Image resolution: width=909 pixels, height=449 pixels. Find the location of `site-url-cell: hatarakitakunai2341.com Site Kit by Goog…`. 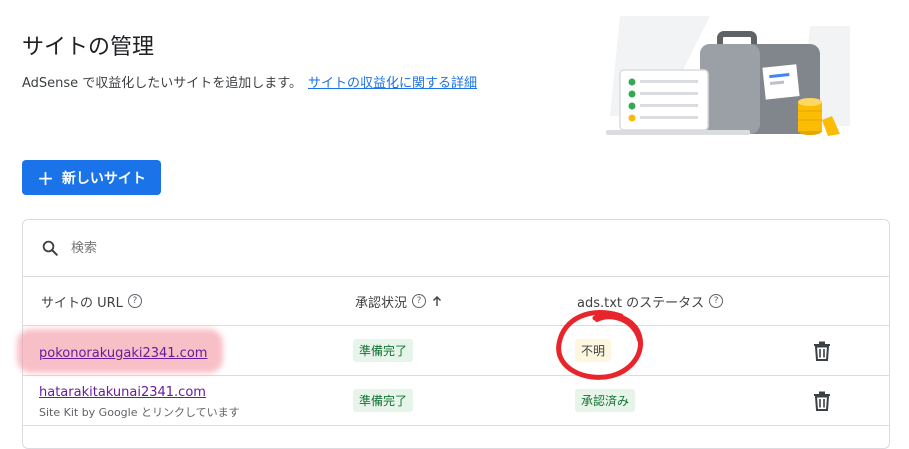

site-url-cell: hatarakitakunai2341.com Site Kit by Goog… is located at coordinates (139, 400).